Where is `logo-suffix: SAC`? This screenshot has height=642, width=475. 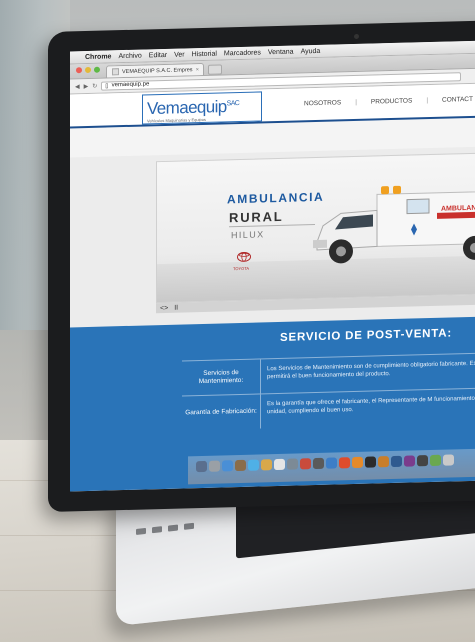
logo-suffix: SAC is located at coordinates (233, 104).